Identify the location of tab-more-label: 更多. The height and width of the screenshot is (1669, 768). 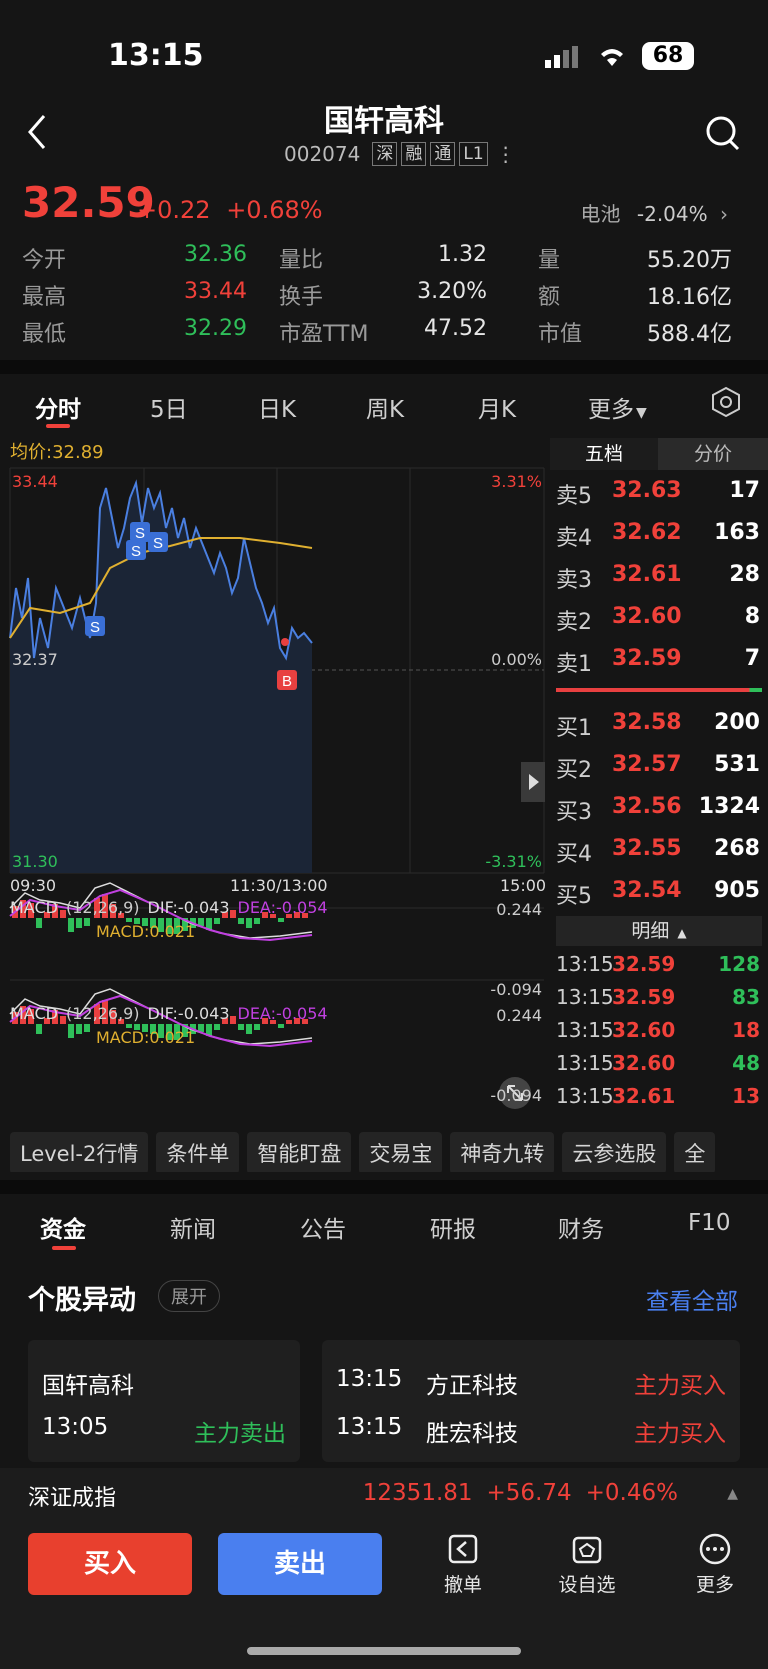
(611, 410).